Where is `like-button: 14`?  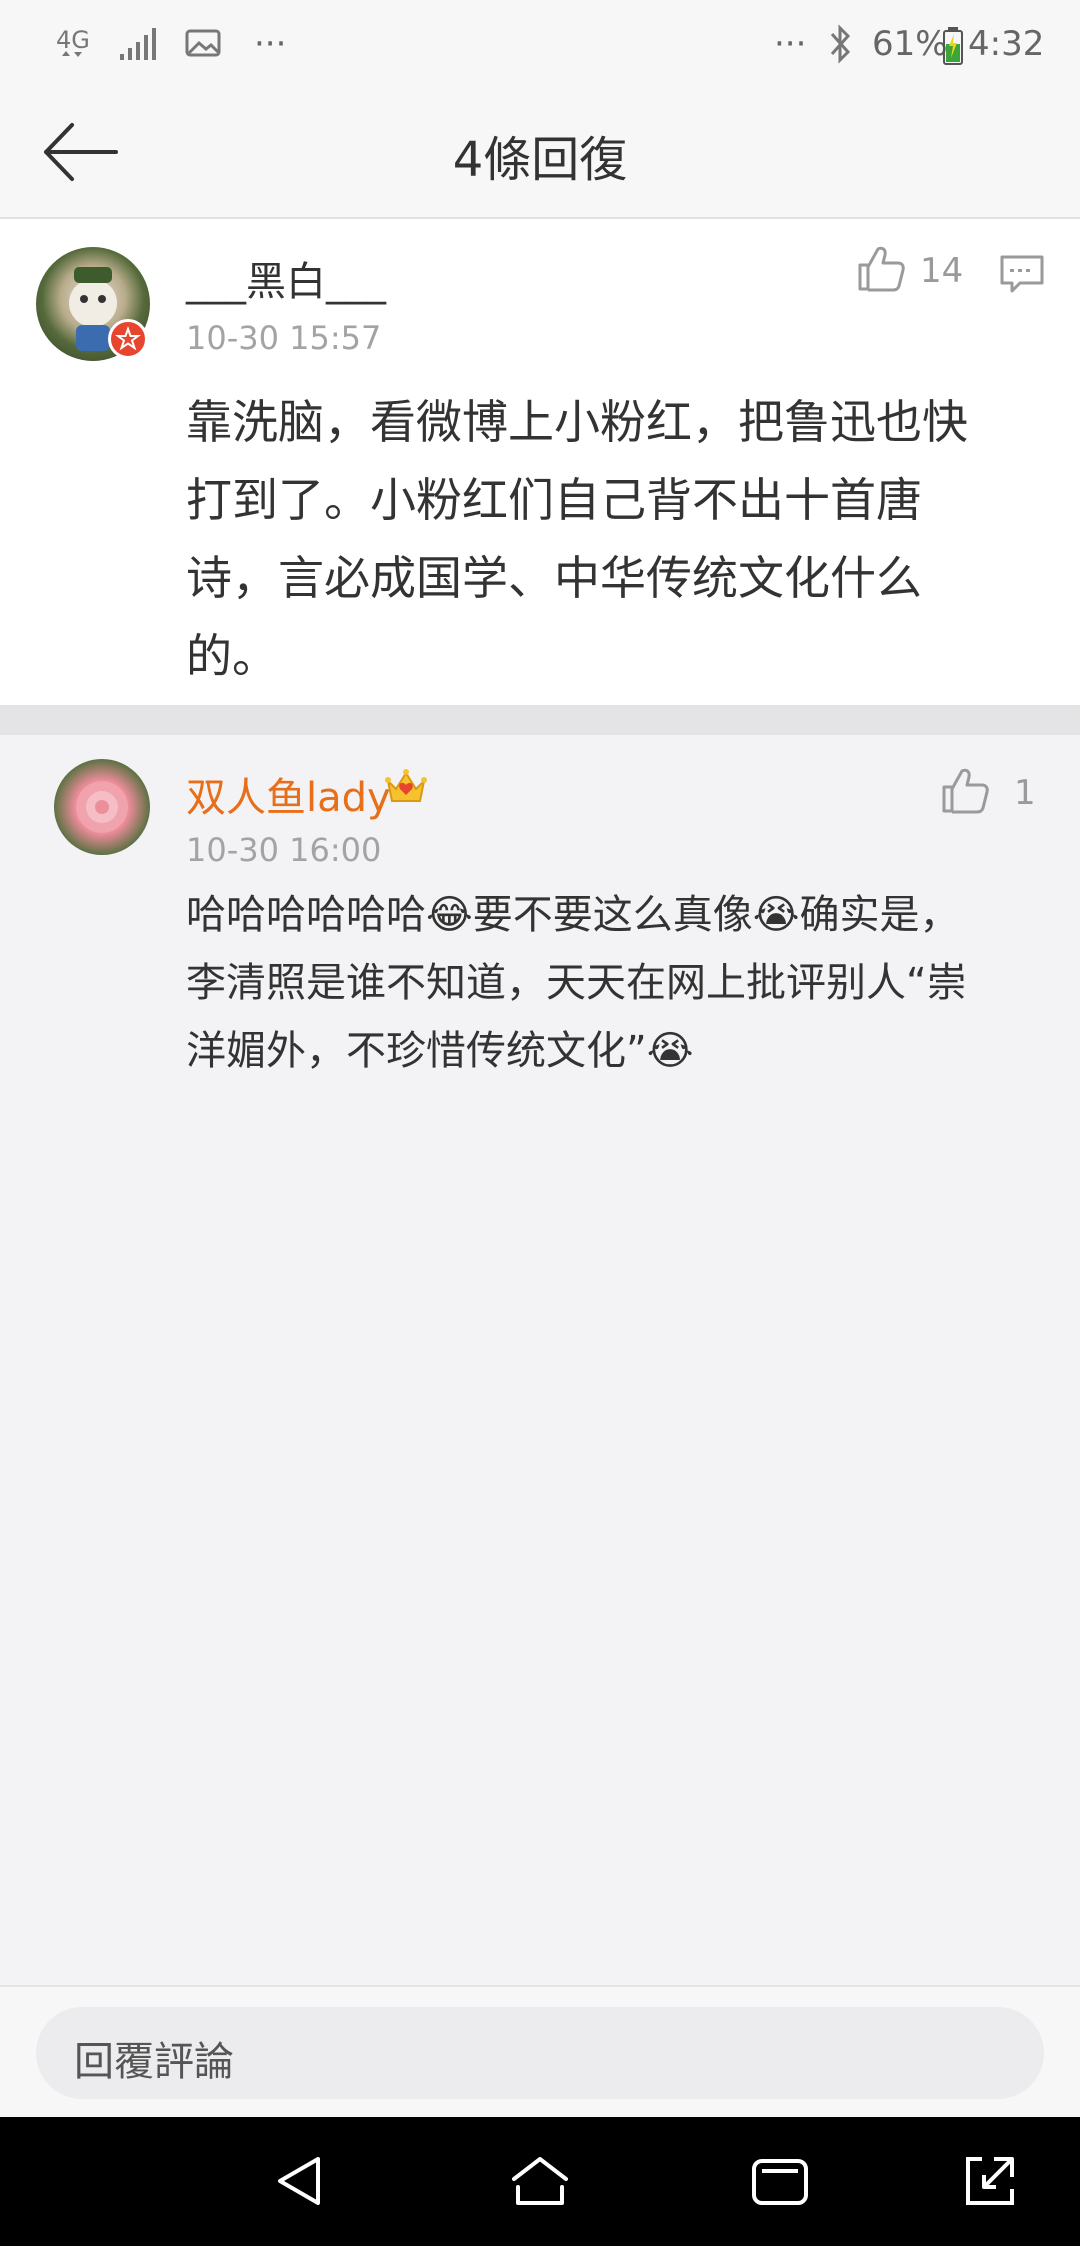
like-button: 14 is located at coordinates (921, 271).